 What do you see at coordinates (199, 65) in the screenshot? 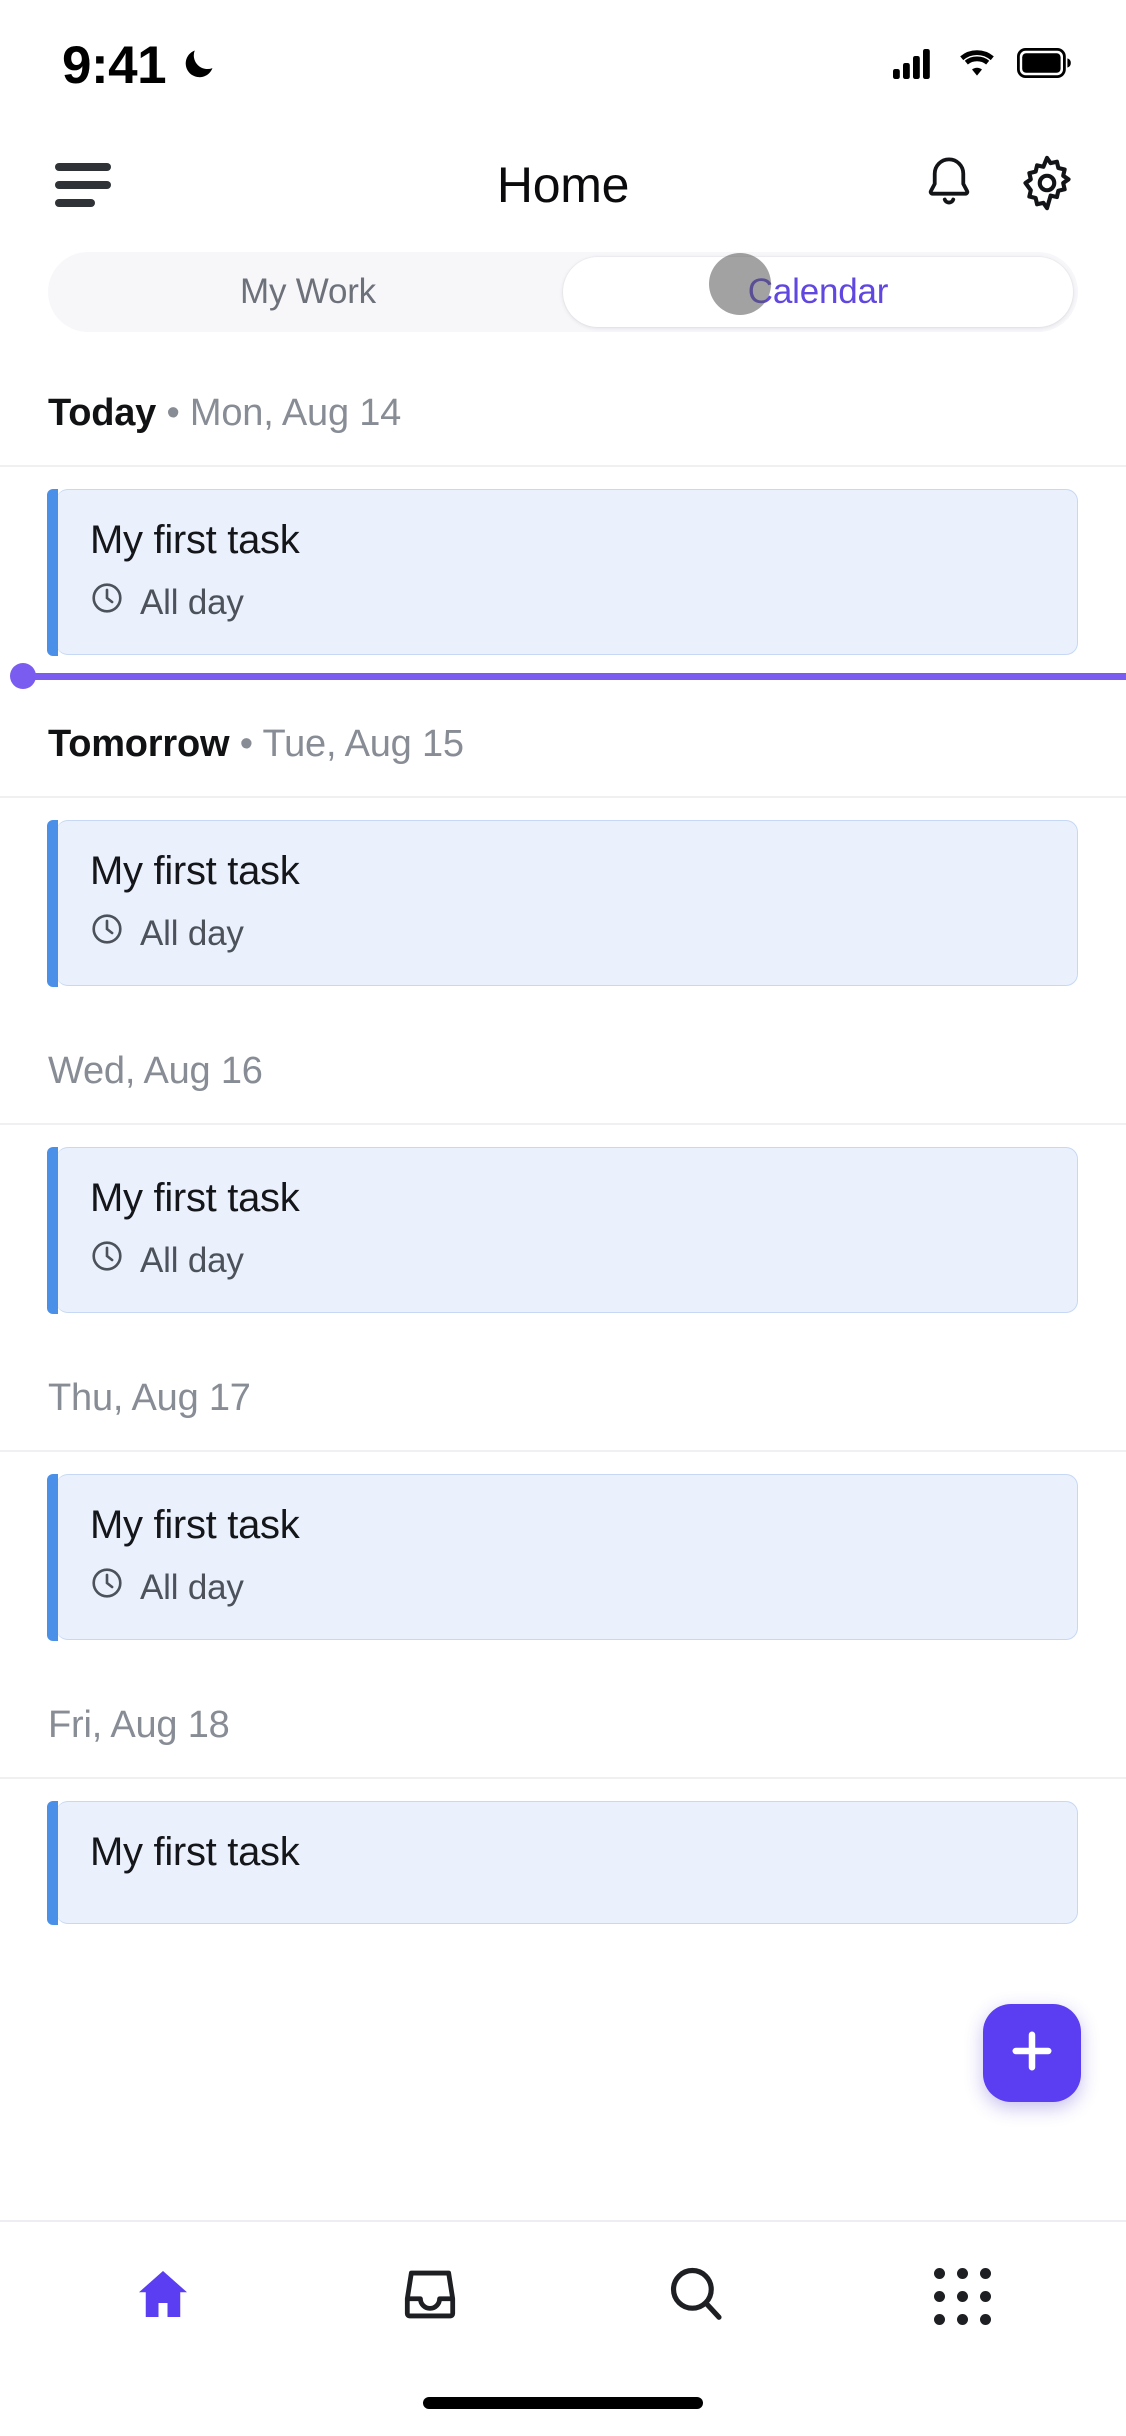
I see `crescent-moon-icon` at bounding box center [199, 65].